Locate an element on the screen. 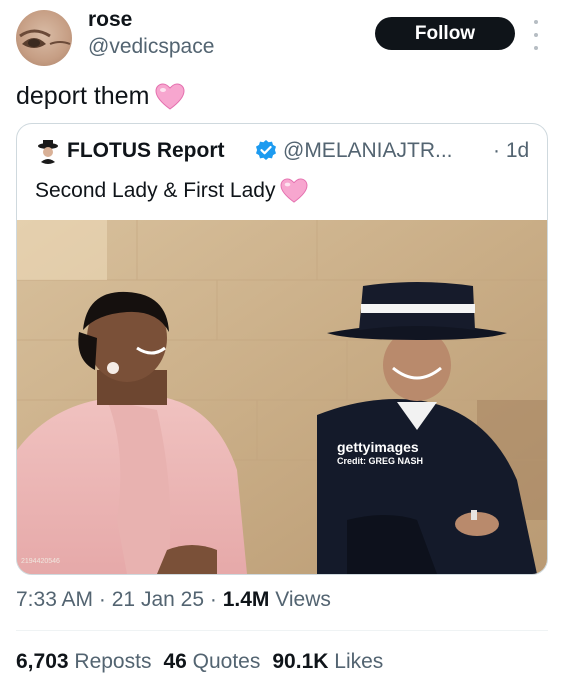 Image resolution: width=564 pixels, height=680 pixels. views-count: 1.4M is located at coordinates (246, 599).